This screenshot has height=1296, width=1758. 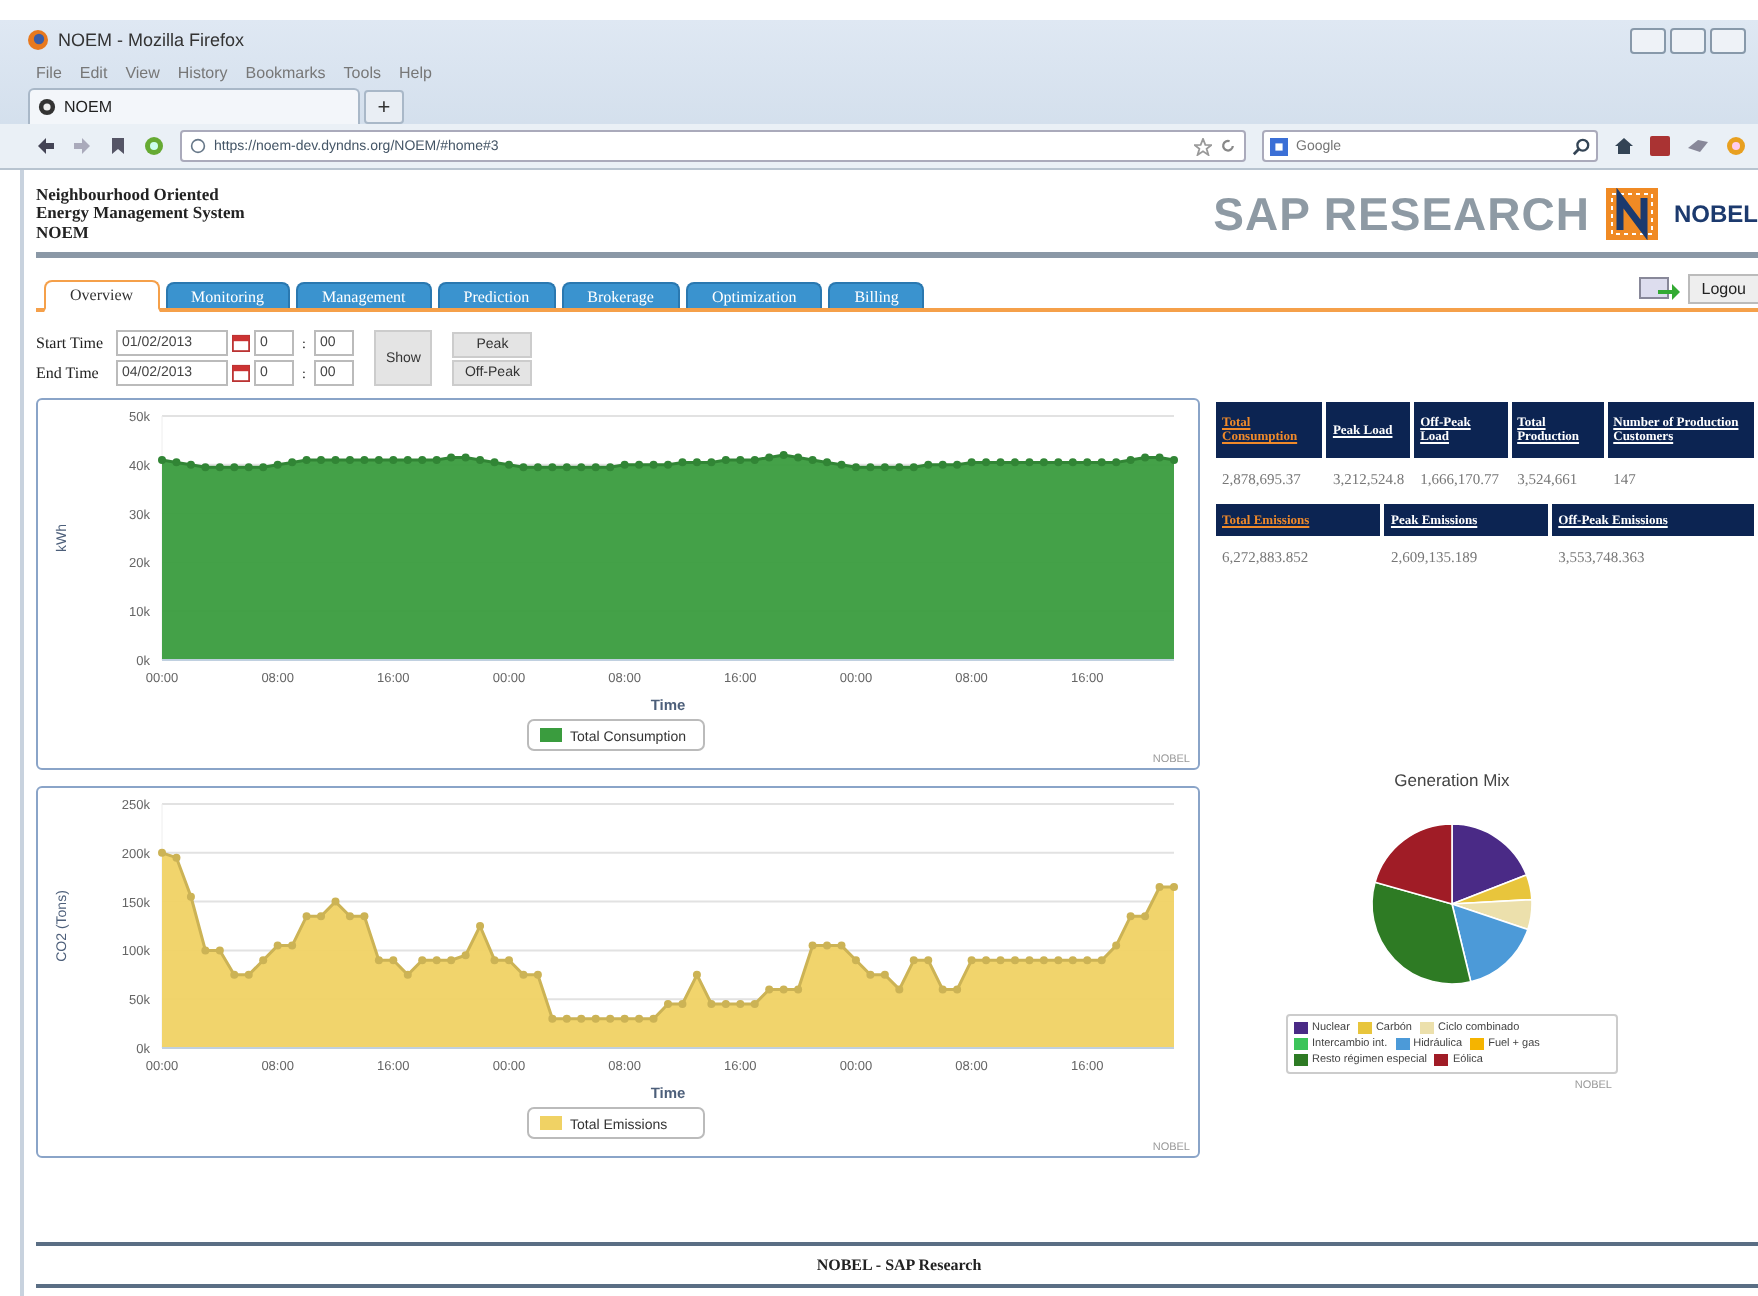 What do you see at coordinates (202, 72) in the screenshot?
I see `menu-item: History` at bounding box center [202, 72].